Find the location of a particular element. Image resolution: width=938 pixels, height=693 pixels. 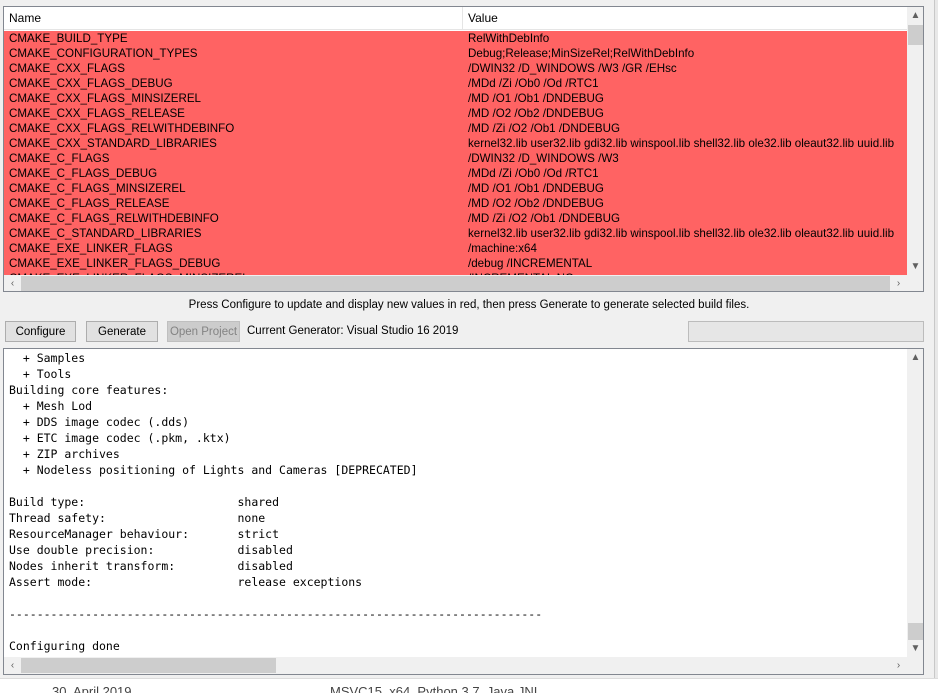

cache-entry-name: CMAKE_C_FLAGS_RELEASE is located at coordinates (235, 203).